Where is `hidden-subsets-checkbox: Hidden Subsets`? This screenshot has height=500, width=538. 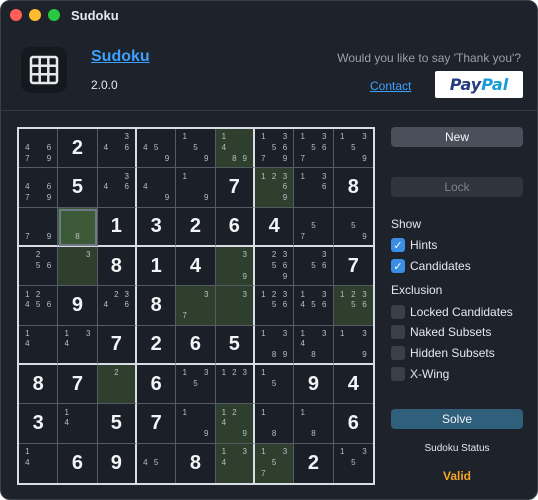
hidden-subsets-checkbox: Hidden Subsets is located at coordinates (443, 353).